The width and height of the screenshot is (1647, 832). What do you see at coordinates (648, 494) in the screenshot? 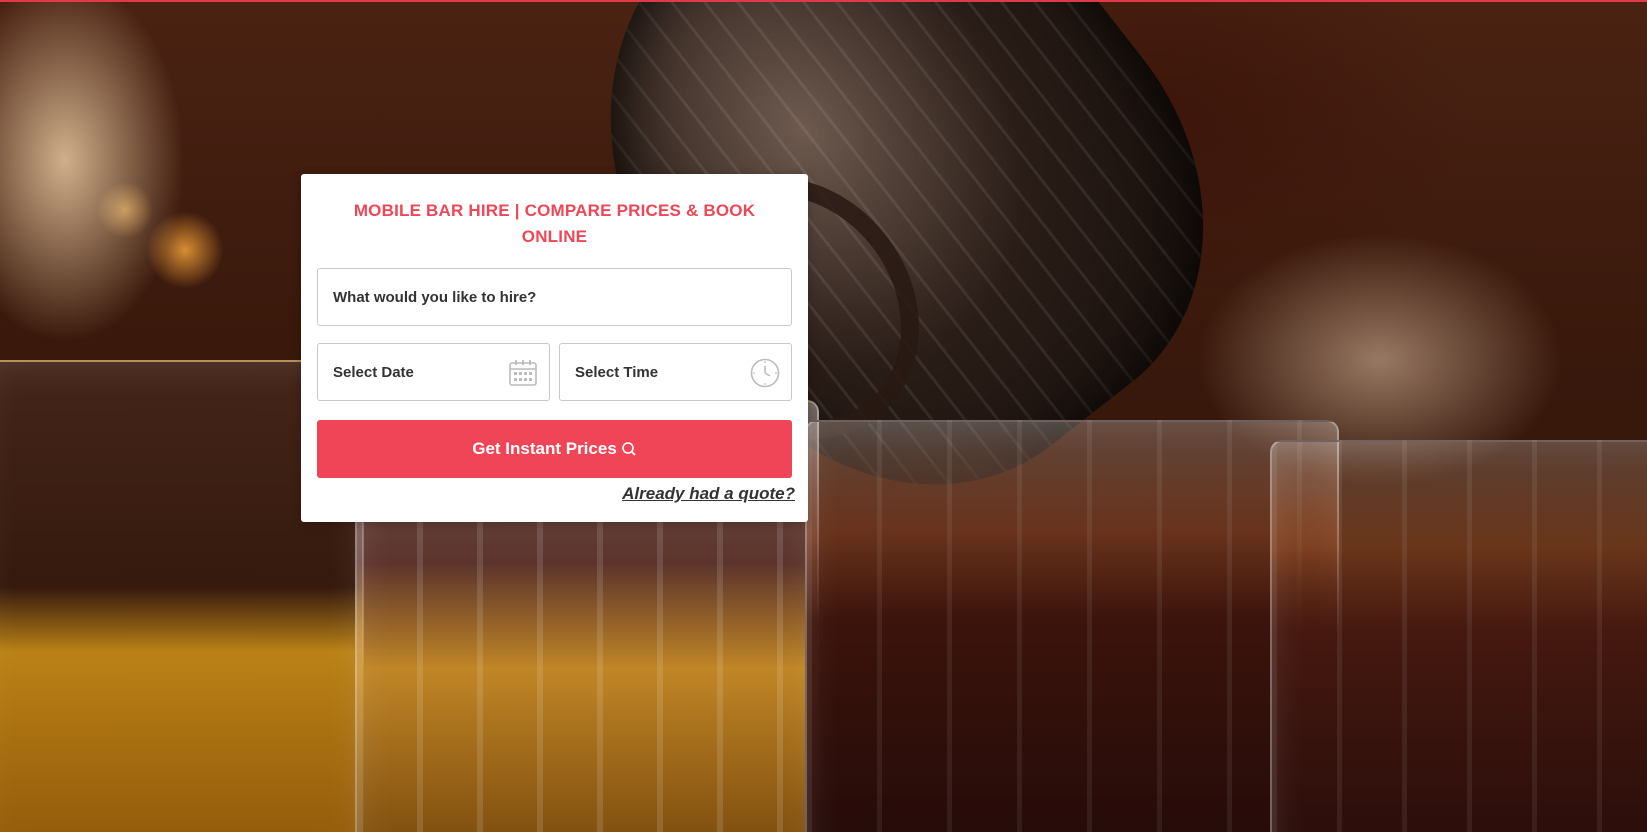
I see `already-had-quote-link: Already had a quote?` at bounding box center [648, 494].